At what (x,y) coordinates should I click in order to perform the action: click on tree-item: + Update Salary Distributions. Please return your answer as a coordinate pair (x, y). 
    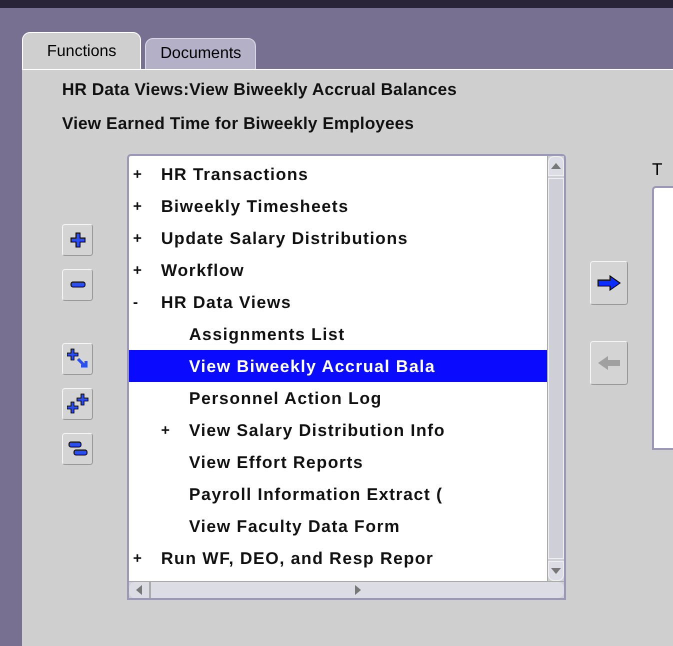
    Looking at the image, I should click on (338, 238).